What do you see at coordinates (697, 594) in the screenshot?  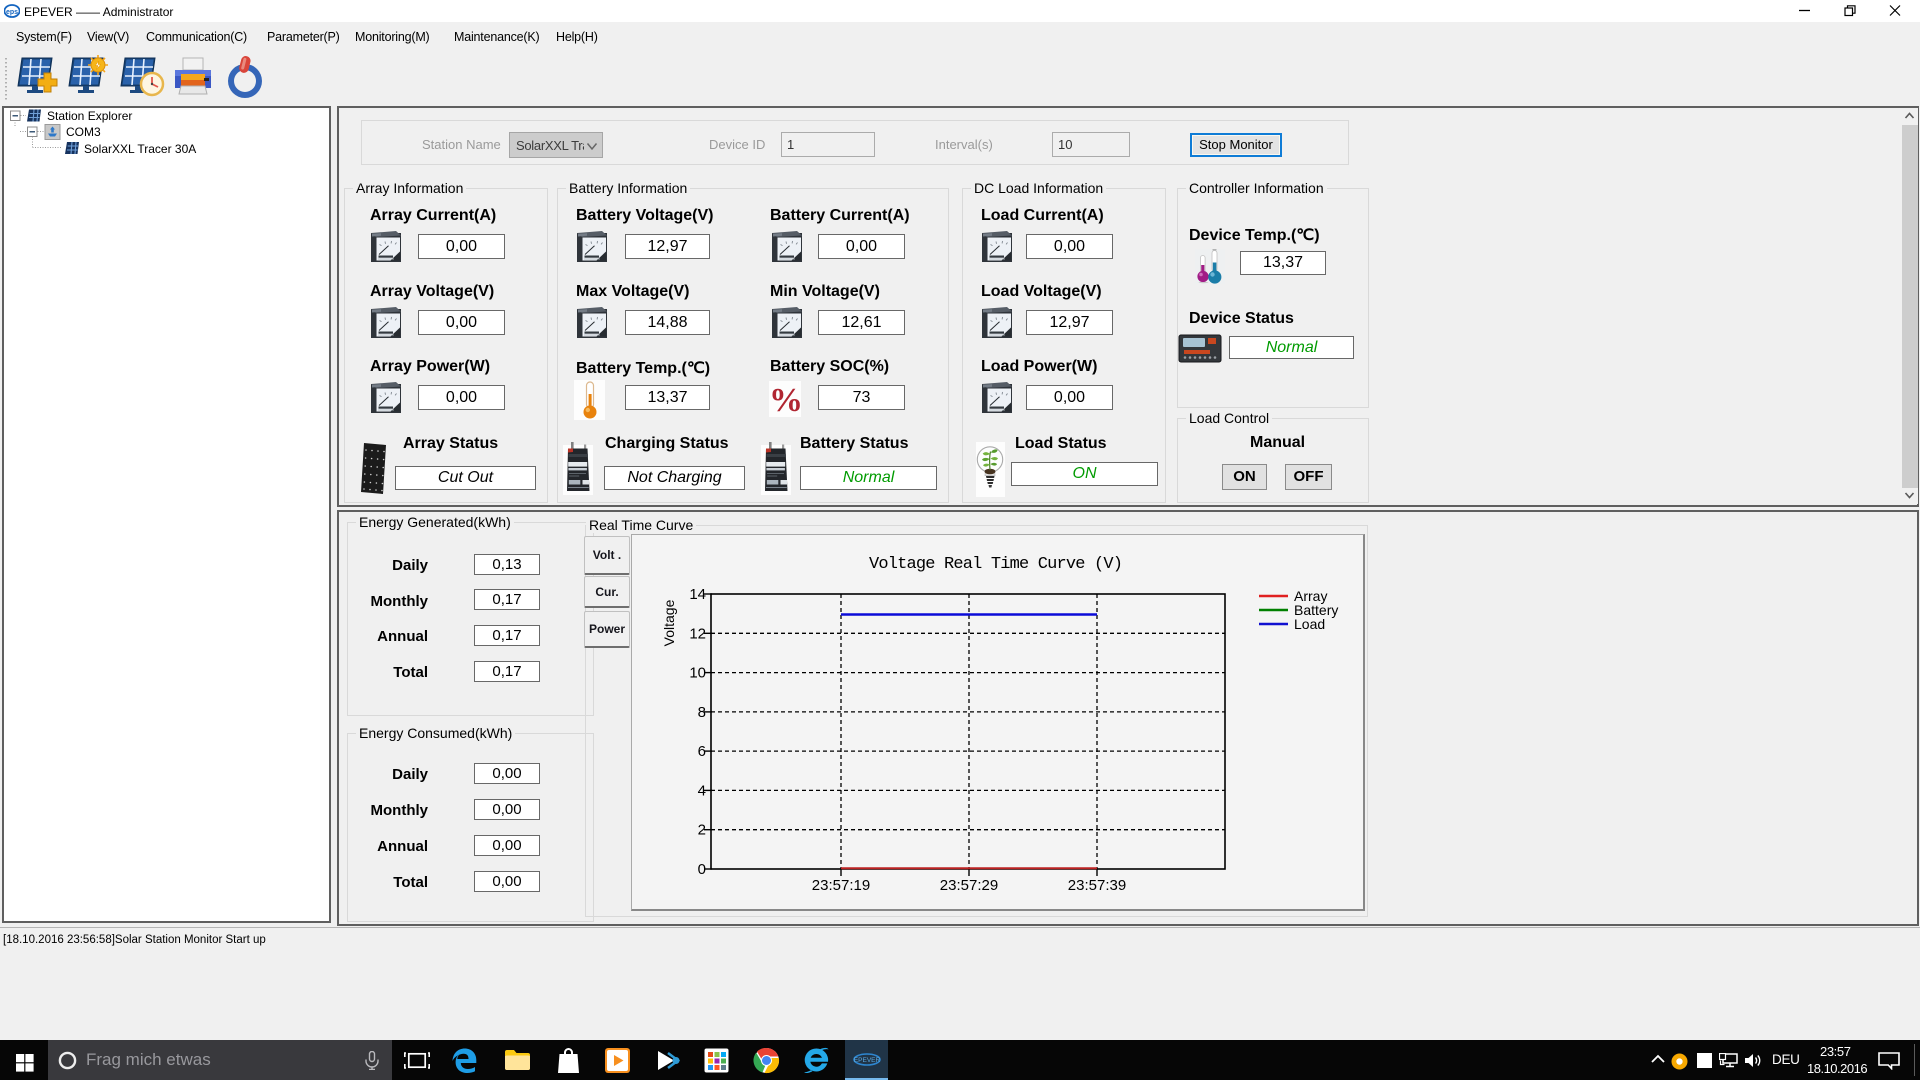 I see `svg-text: 14` at bounding box center [697, 594].